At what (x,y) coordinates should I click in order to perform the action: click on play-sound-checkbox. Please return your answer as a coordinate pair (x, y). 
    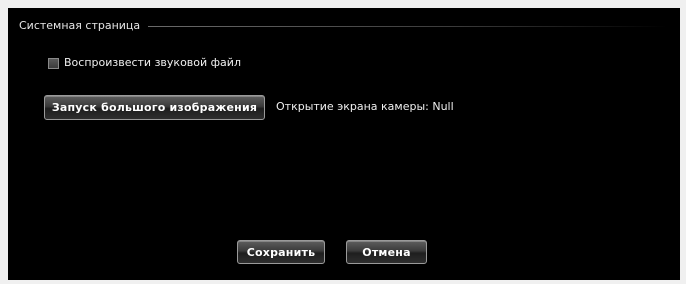
    Looking at the image, I should click on (53, 63).